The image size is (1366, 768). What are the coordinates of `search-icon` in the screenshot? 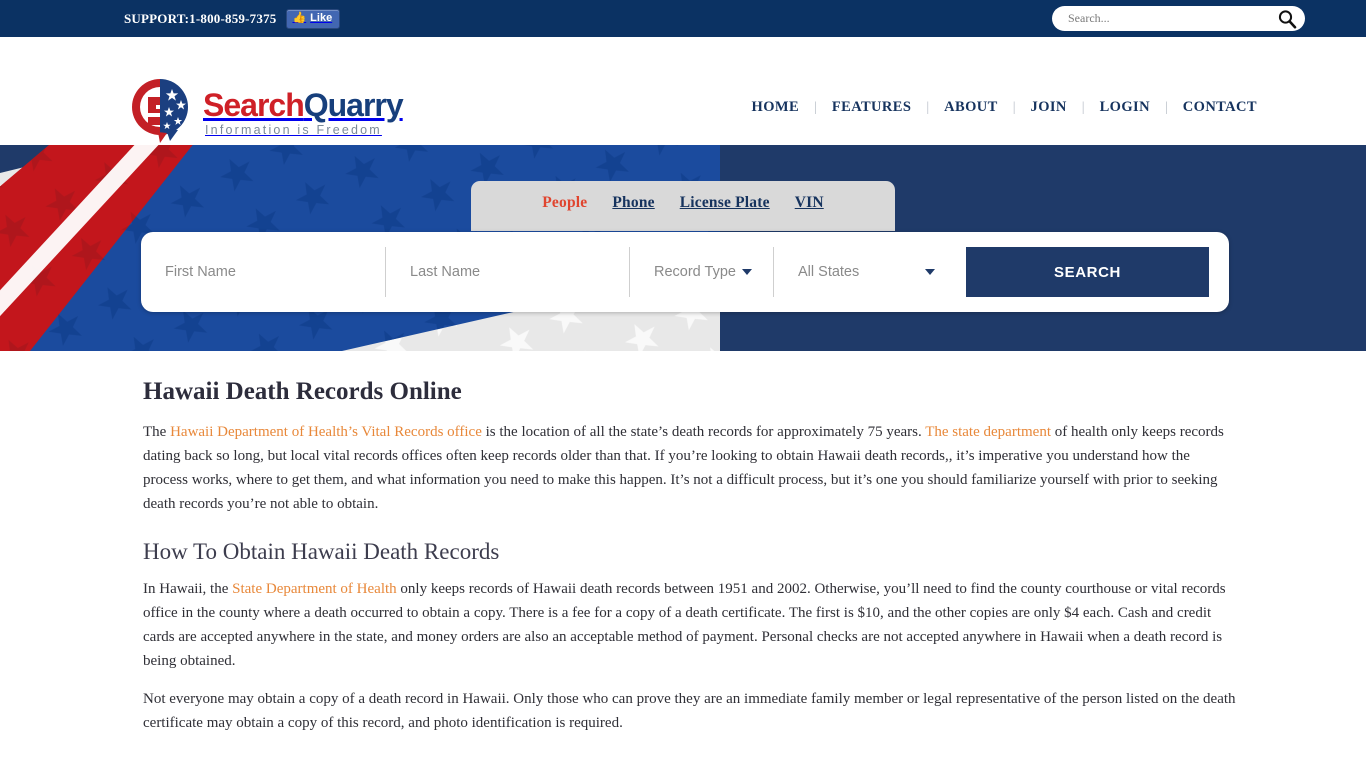 It's located at (1287, 19).